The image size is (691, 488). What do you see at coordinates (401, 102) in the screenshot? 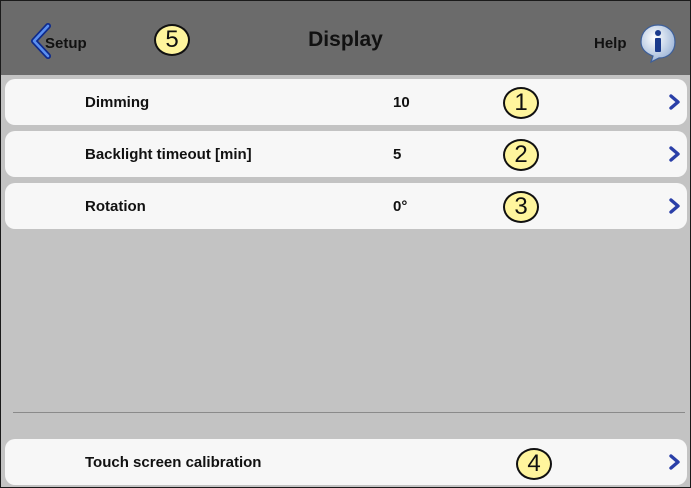
I see `row-value: 10` at bounding box center [401, 102].